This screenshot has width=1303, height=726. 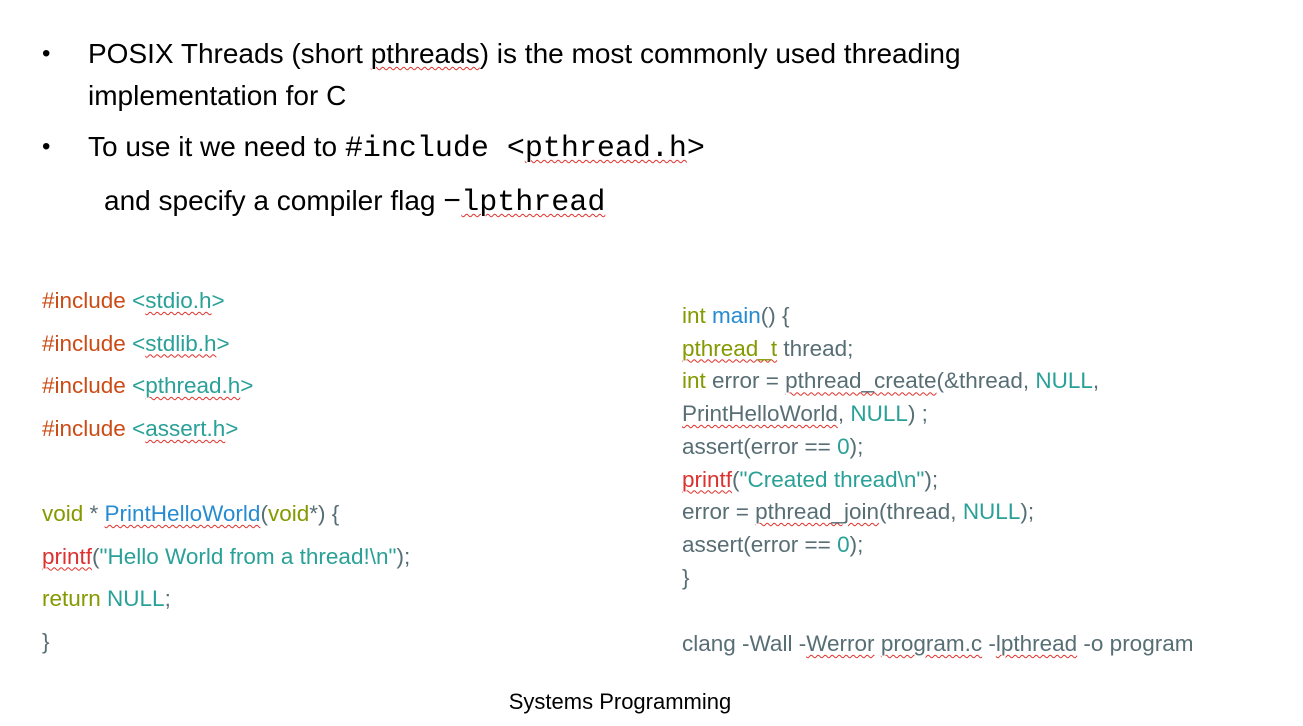 What do you see at coordinates (324, 513) in the screenshot?
I see `text-segment: *) {` at bounding box center [324, 513].